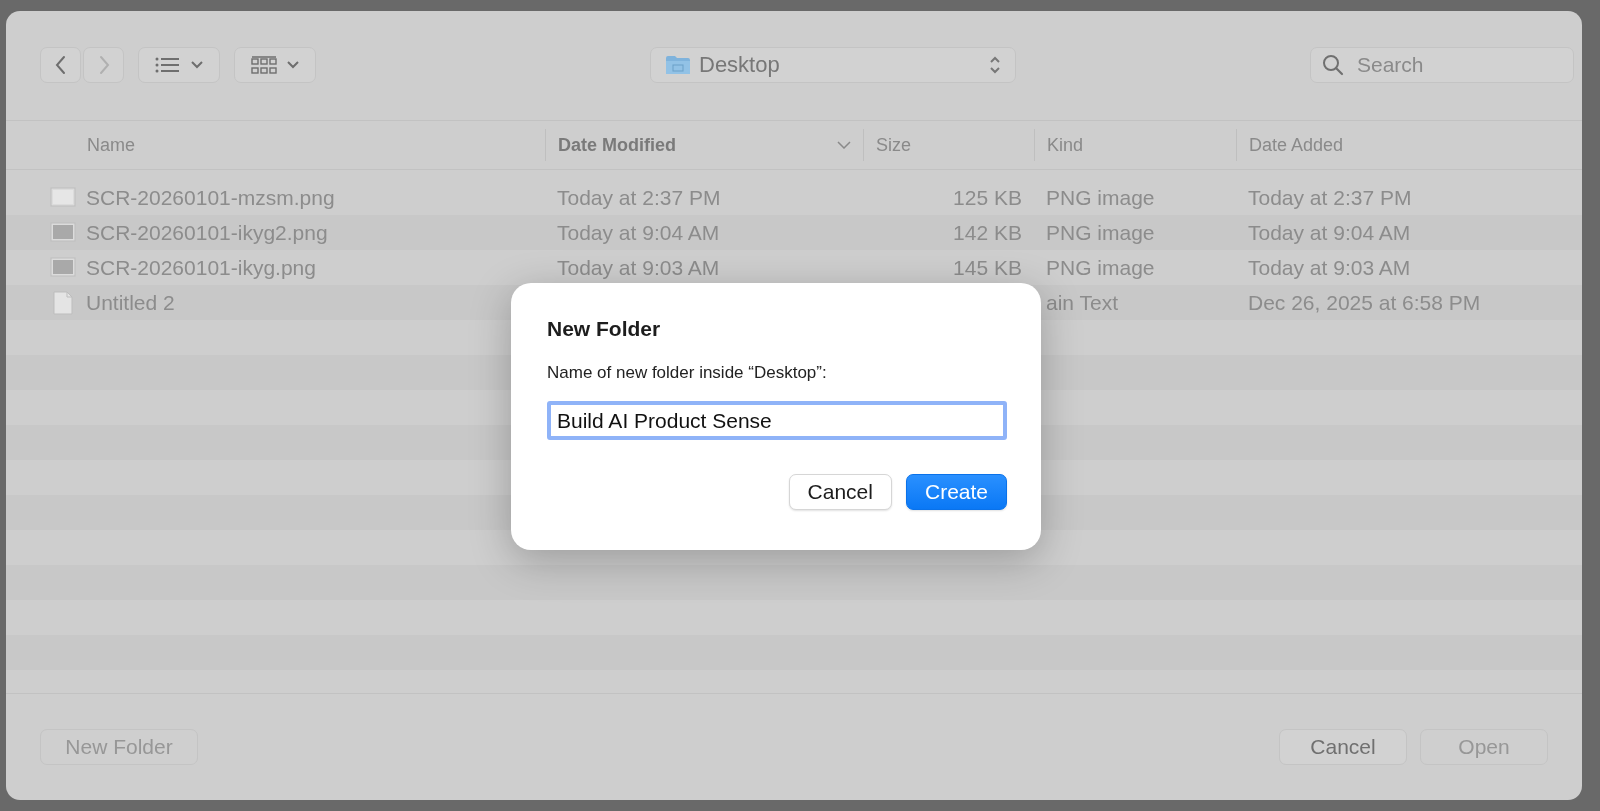 The width and height of the screenshot is (1600, 811). Describe the element at coordinates (638, 232) in the screenshot. I see `date-modified: Today at 9:04 AM` at that location.